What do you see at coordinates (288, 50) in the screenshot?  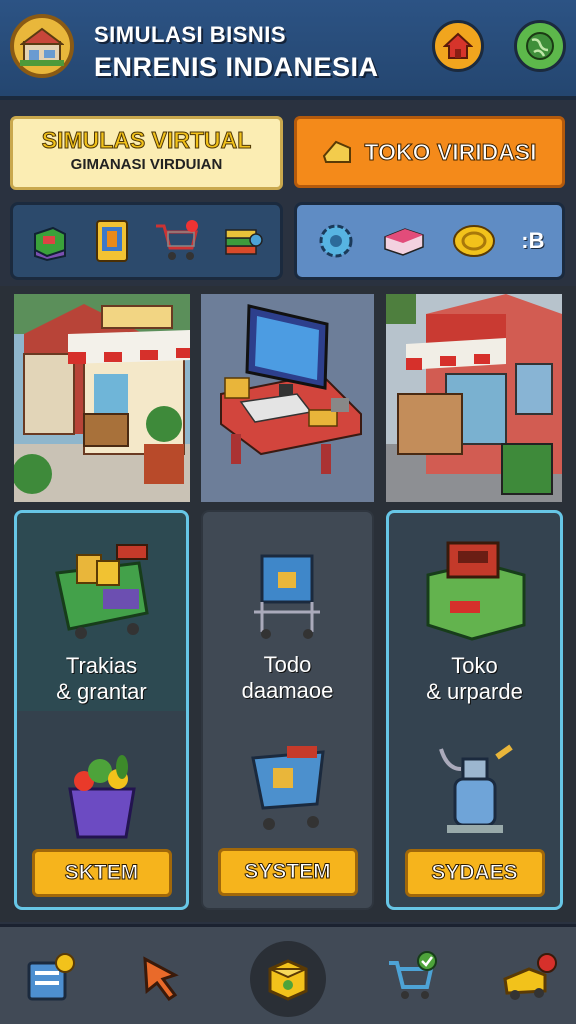 I see `header: SIMULASI BISNIS ENRENIS INDANESIA` at bounding box center [288, 50].